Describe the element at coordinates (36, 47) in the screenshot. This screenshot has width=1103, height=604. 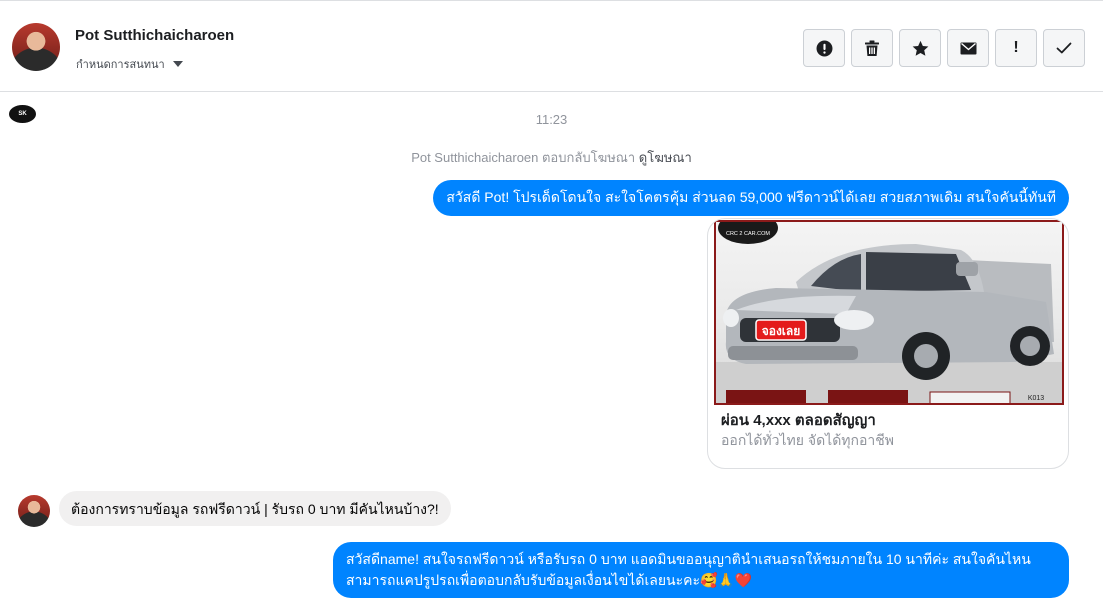
I see `contact-avatar` at that location.